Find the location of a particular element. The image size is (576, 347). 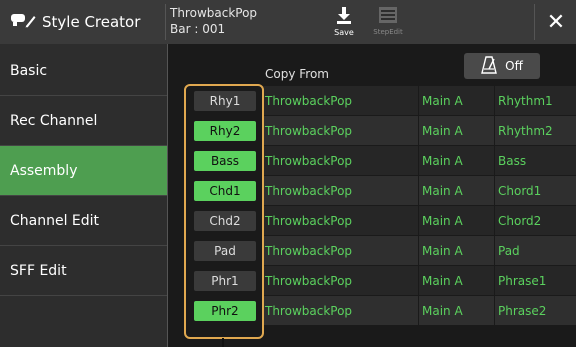

assembly-row: ThrowbackPop Main A Phrase2 is located at coordinates (419, 310).